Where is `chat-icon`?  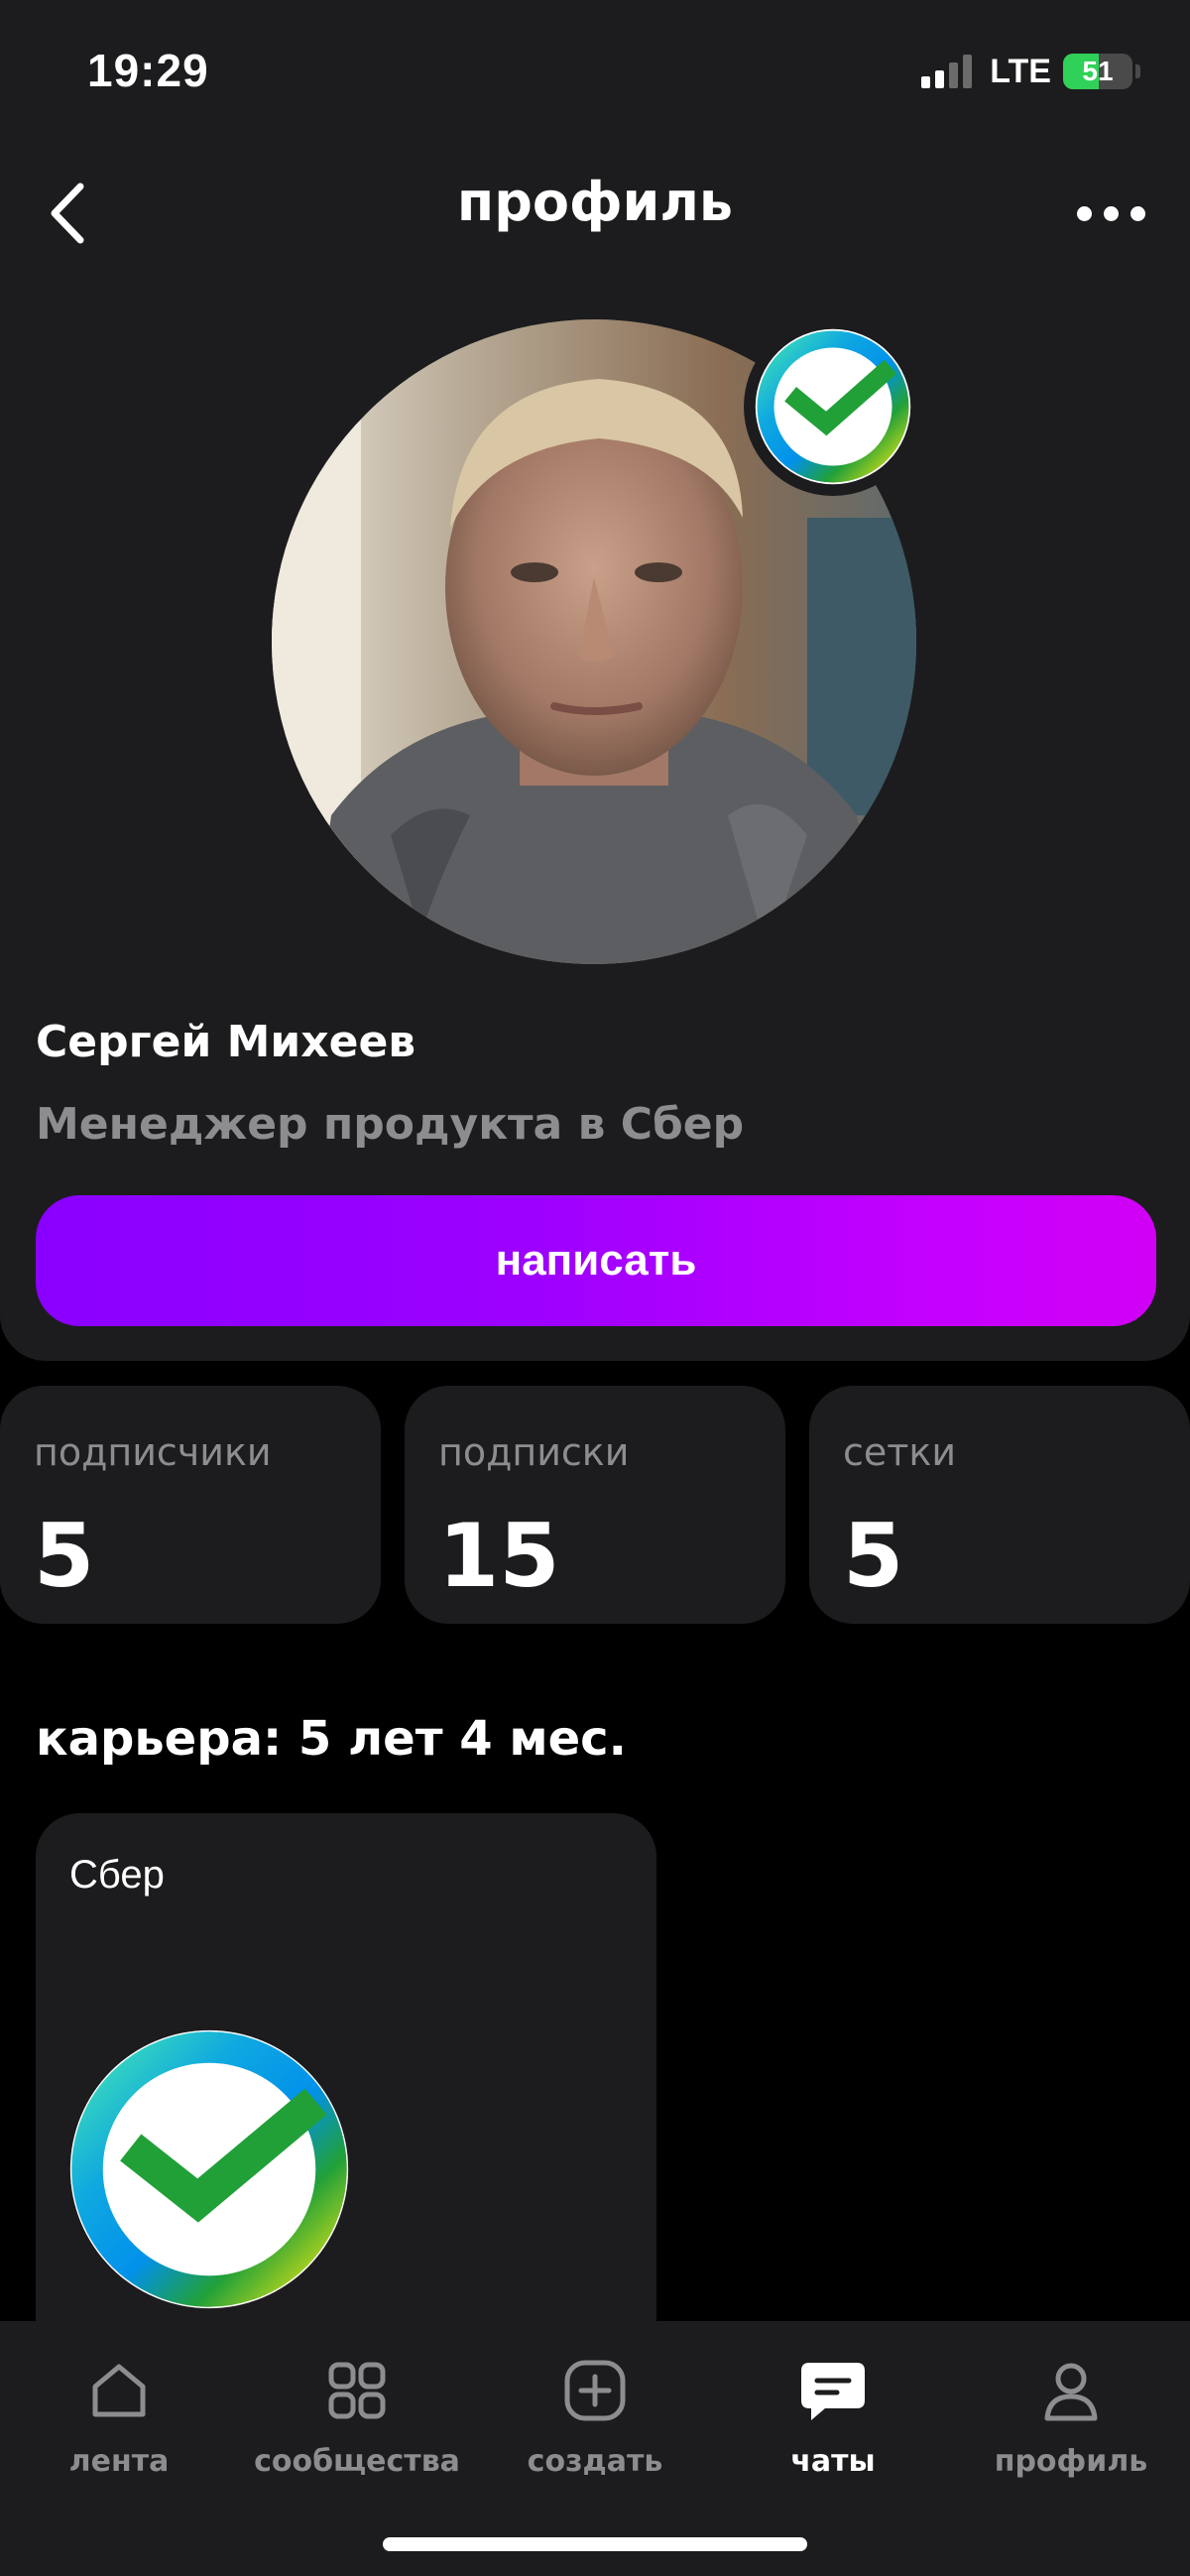 chat-icon is located at coordinates (833, 2391).